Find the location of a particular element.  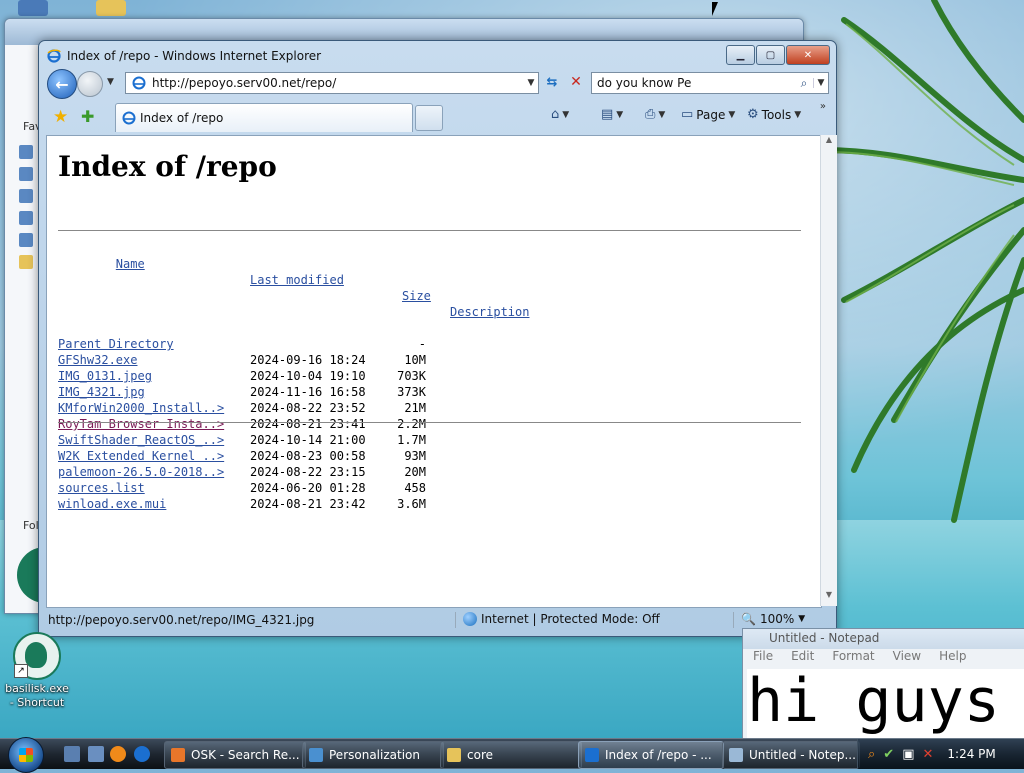

address-bar: http://pepoyo.serv00.net/repo/ ▼ is located at coordinates (332, 83).